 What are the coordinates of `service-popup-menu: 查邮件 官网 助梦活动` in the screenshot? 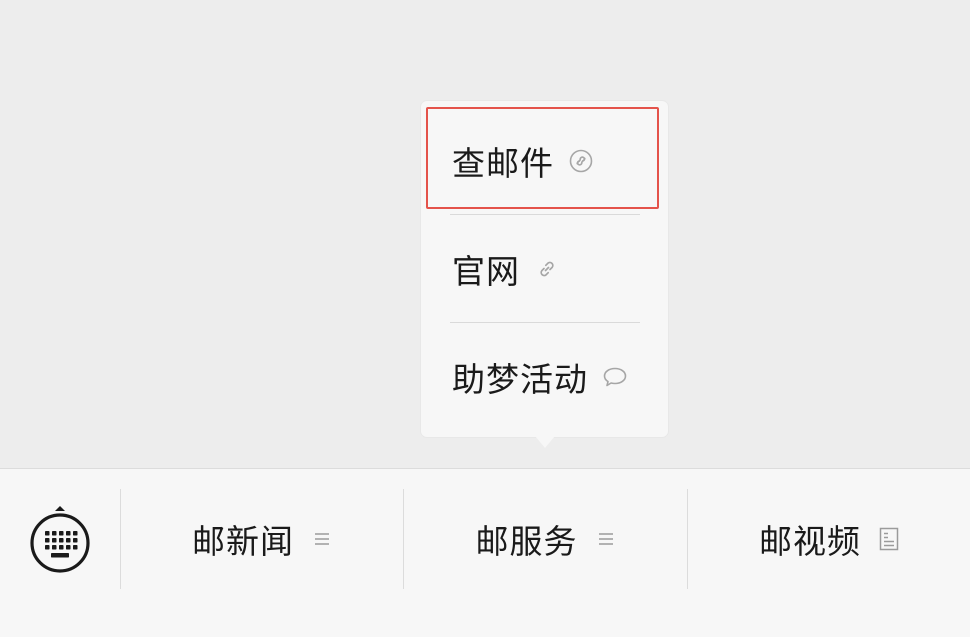 It's located at (544, 269).